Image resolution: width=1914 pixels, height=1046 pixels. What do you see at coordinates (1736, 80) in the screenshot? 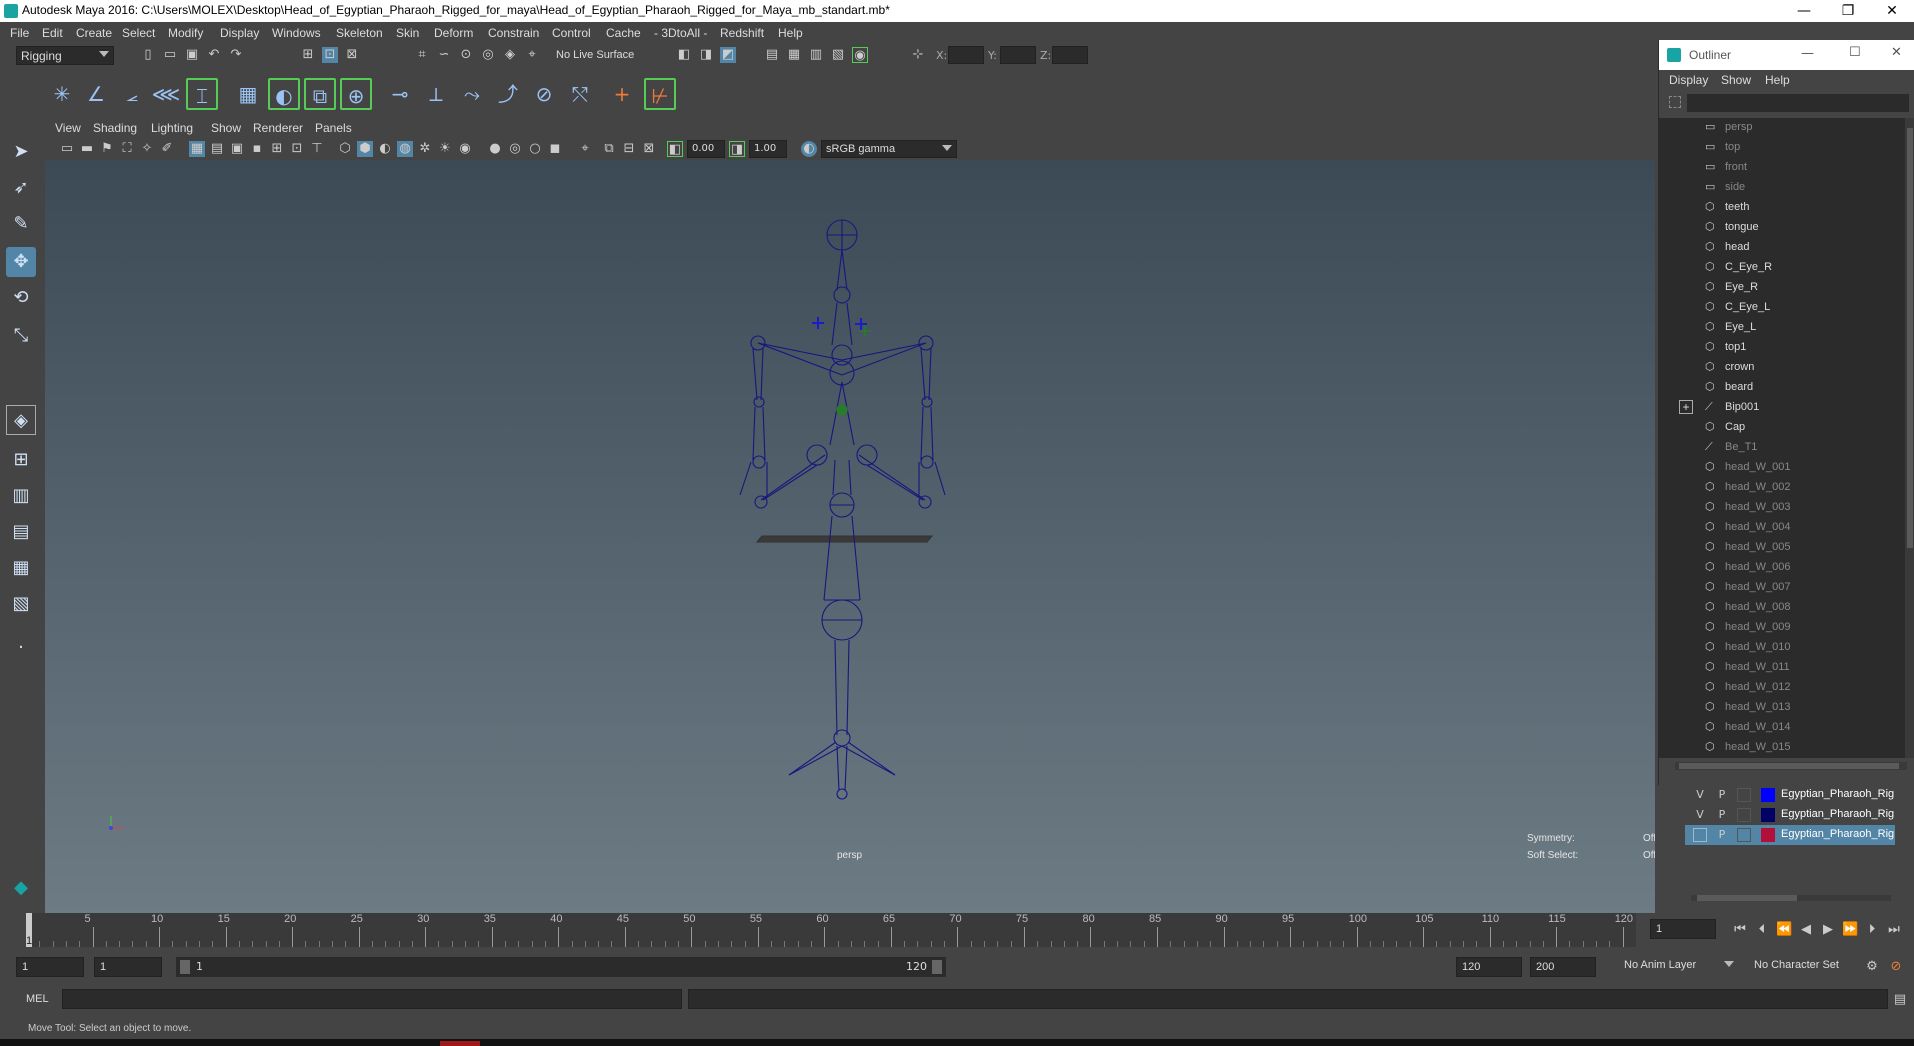
I see `outliner-menu-show: Show` at bounding box center [1736, 80].